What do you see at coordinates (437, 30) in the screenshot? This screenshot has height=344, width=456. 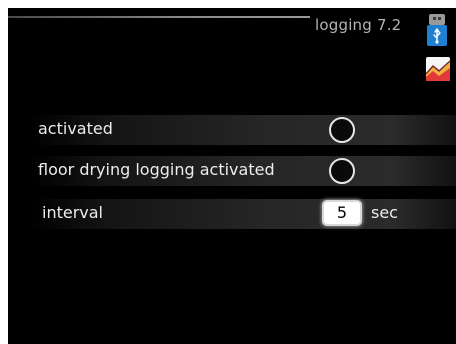 I see `usb-icon` at bounding box center [437, 30].